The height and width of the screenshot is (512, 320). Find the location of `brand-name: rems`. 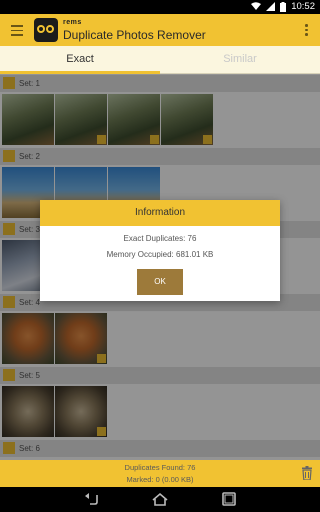

brand-name: rems is located at coordinates (72, 22).